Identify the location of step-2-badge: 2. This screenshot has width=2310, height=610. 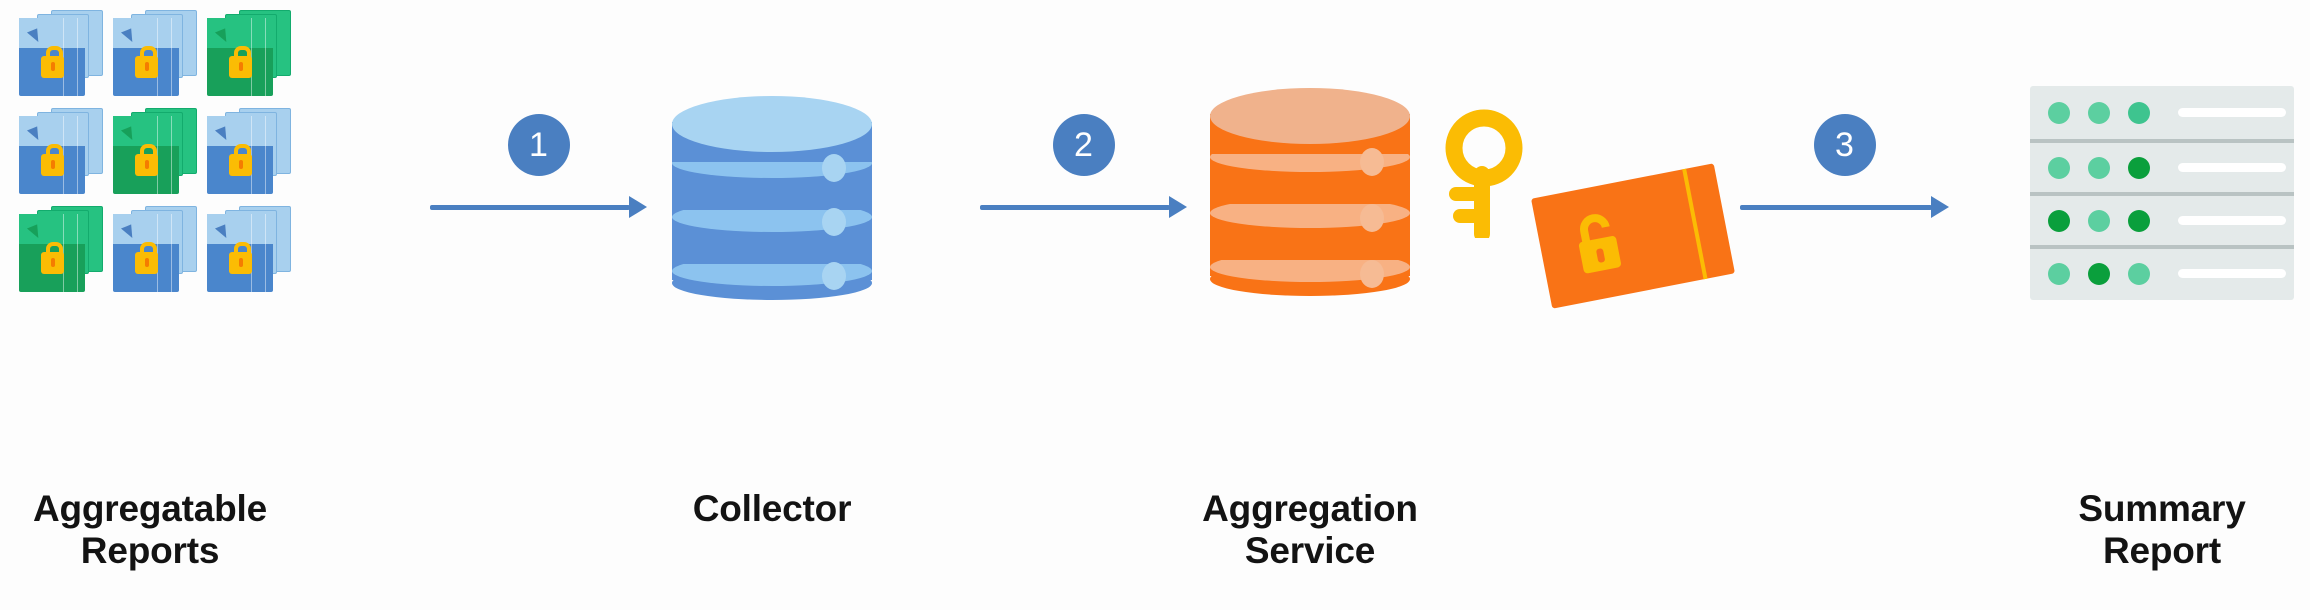
(1083, 145).